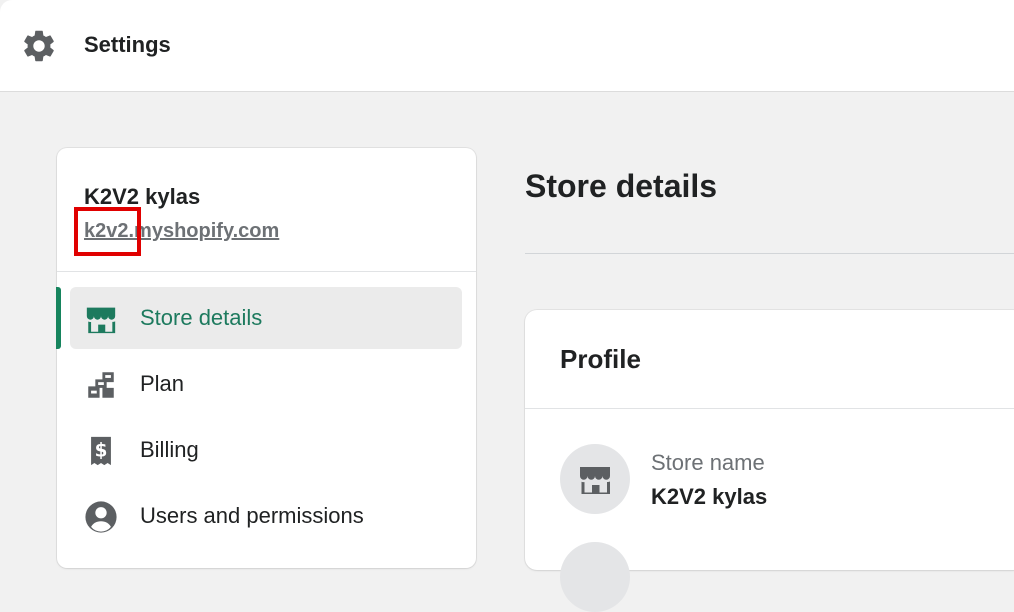 The width and height of the screenshot is (1014, 612). What do you see at coordinates (162, 383) in the screenshot?
I see `sidebar-item-label: Plan` at bounding box center [162, 383].